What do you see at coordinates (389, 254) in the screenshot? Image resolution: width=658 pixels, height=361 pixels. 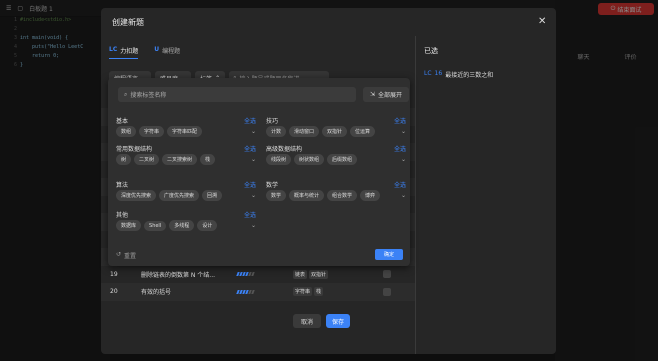 I see `confirm-button: 确定` at bounding box center [389, 254].